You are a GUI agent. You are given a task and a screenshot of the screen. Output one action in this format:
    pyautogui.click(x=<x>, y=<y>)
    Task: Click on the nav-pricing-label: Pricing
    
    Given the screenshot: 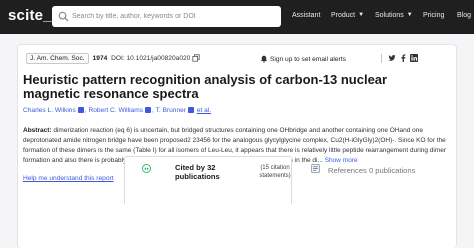 What is the action you would take?
    pyautogui.click(x=434, y=15)
    